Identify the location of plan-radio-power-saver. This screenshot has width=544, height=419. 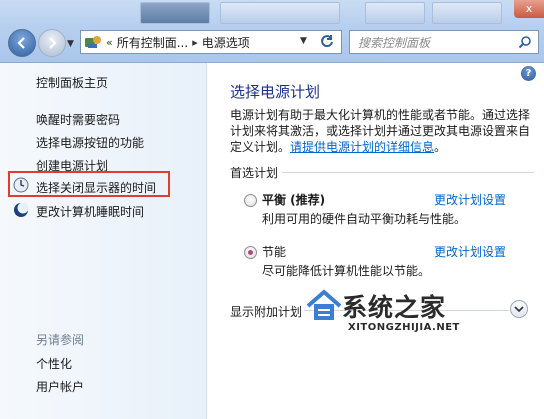
(250, 252).